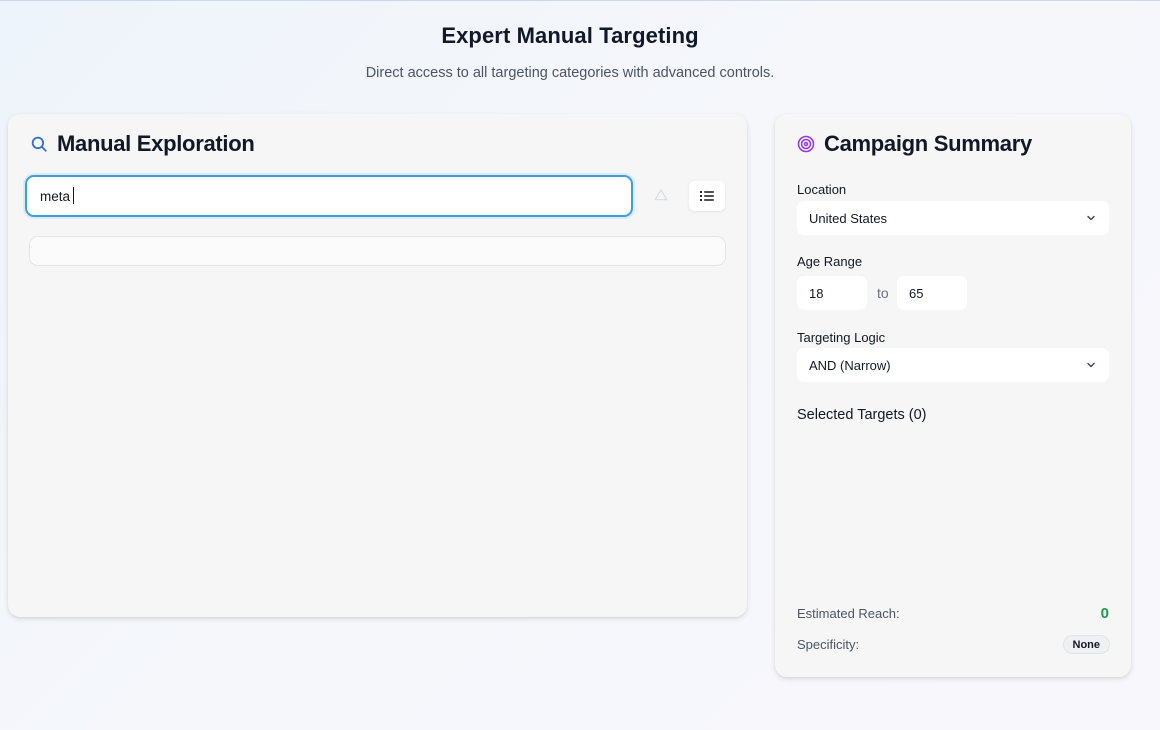 The image size is (1160, 730). What do you see at coordinates (848, 613) in the screenshot?
I see `estimated-reach-label: Estimated Reach:` at bounding box center [848, 613].